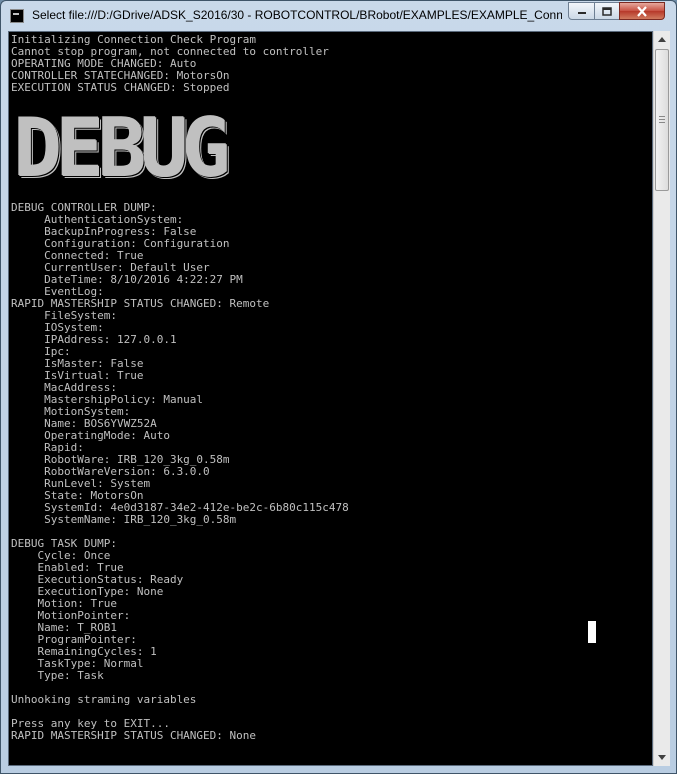  I want to click on console-app-icon, so click(17, 16).